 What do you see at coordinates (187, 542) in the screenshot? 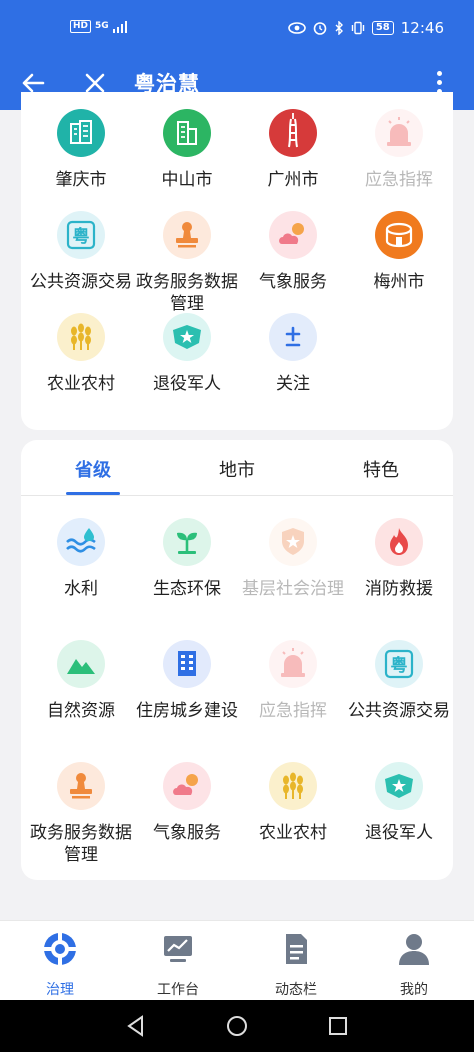
I see `sprout-icon` at bounding box center [187, 542].